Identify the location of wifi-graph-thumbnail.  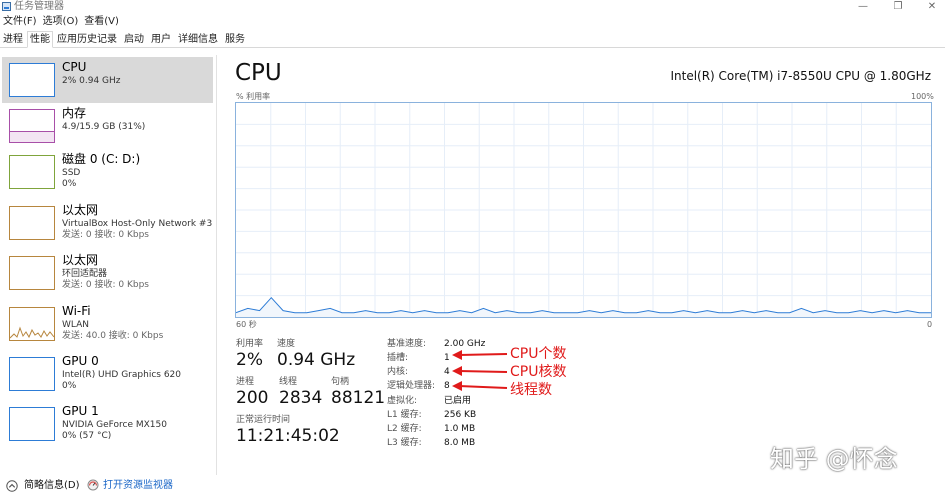
(32, 324).